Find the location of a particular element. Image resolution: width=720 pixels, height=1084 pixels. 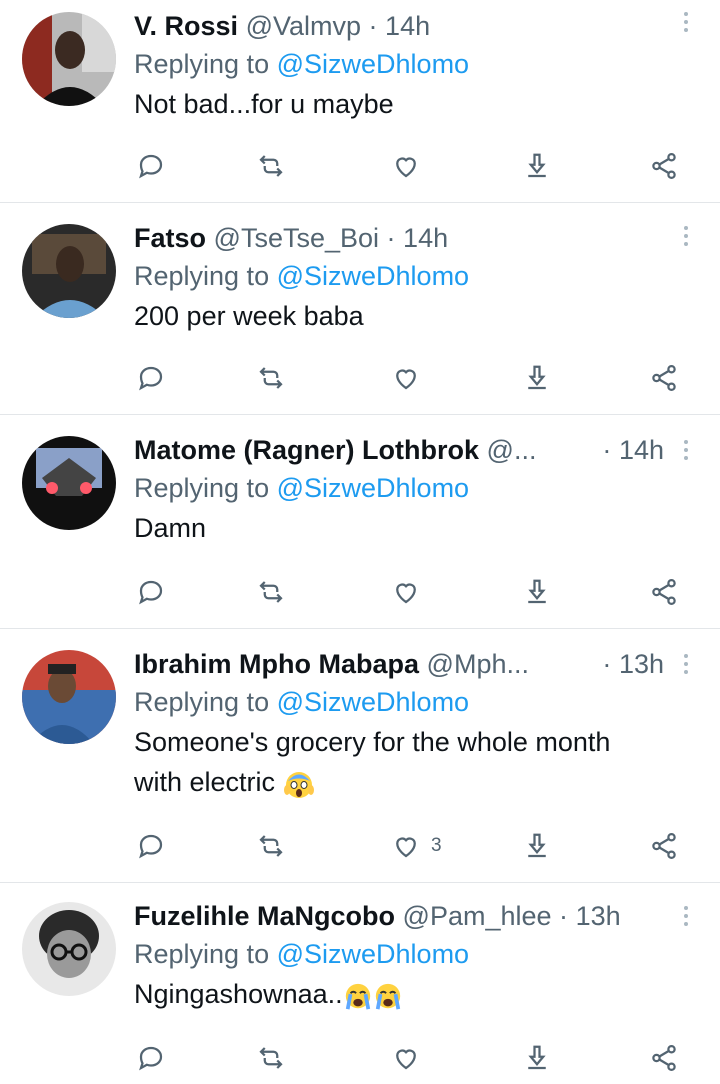

reply-header: Ibrahim Mpho Mabapa @Mph... · 13h is located at coordinates (399, 664).